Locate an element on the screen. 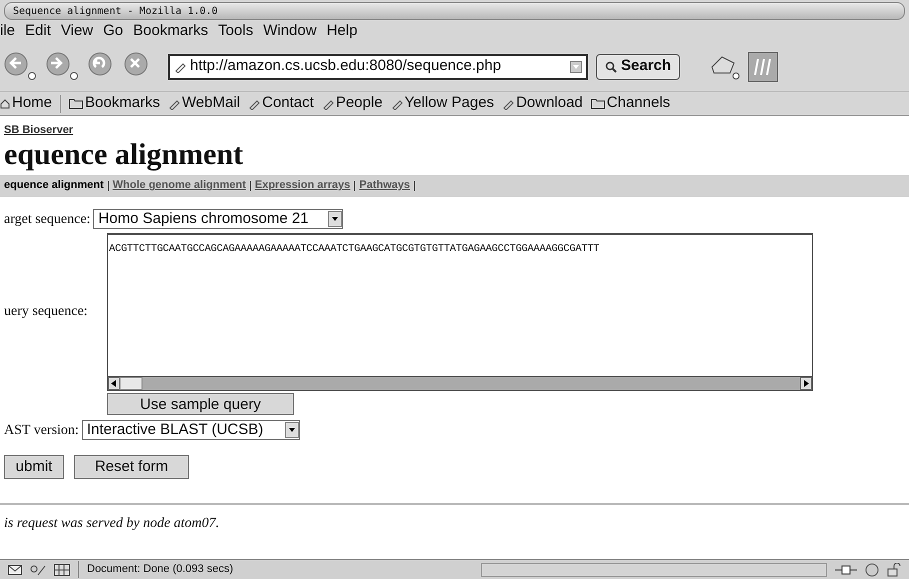 The height and width of the screenshot is (579, 909). menu-item: Help is located at coordinates (342, 31).